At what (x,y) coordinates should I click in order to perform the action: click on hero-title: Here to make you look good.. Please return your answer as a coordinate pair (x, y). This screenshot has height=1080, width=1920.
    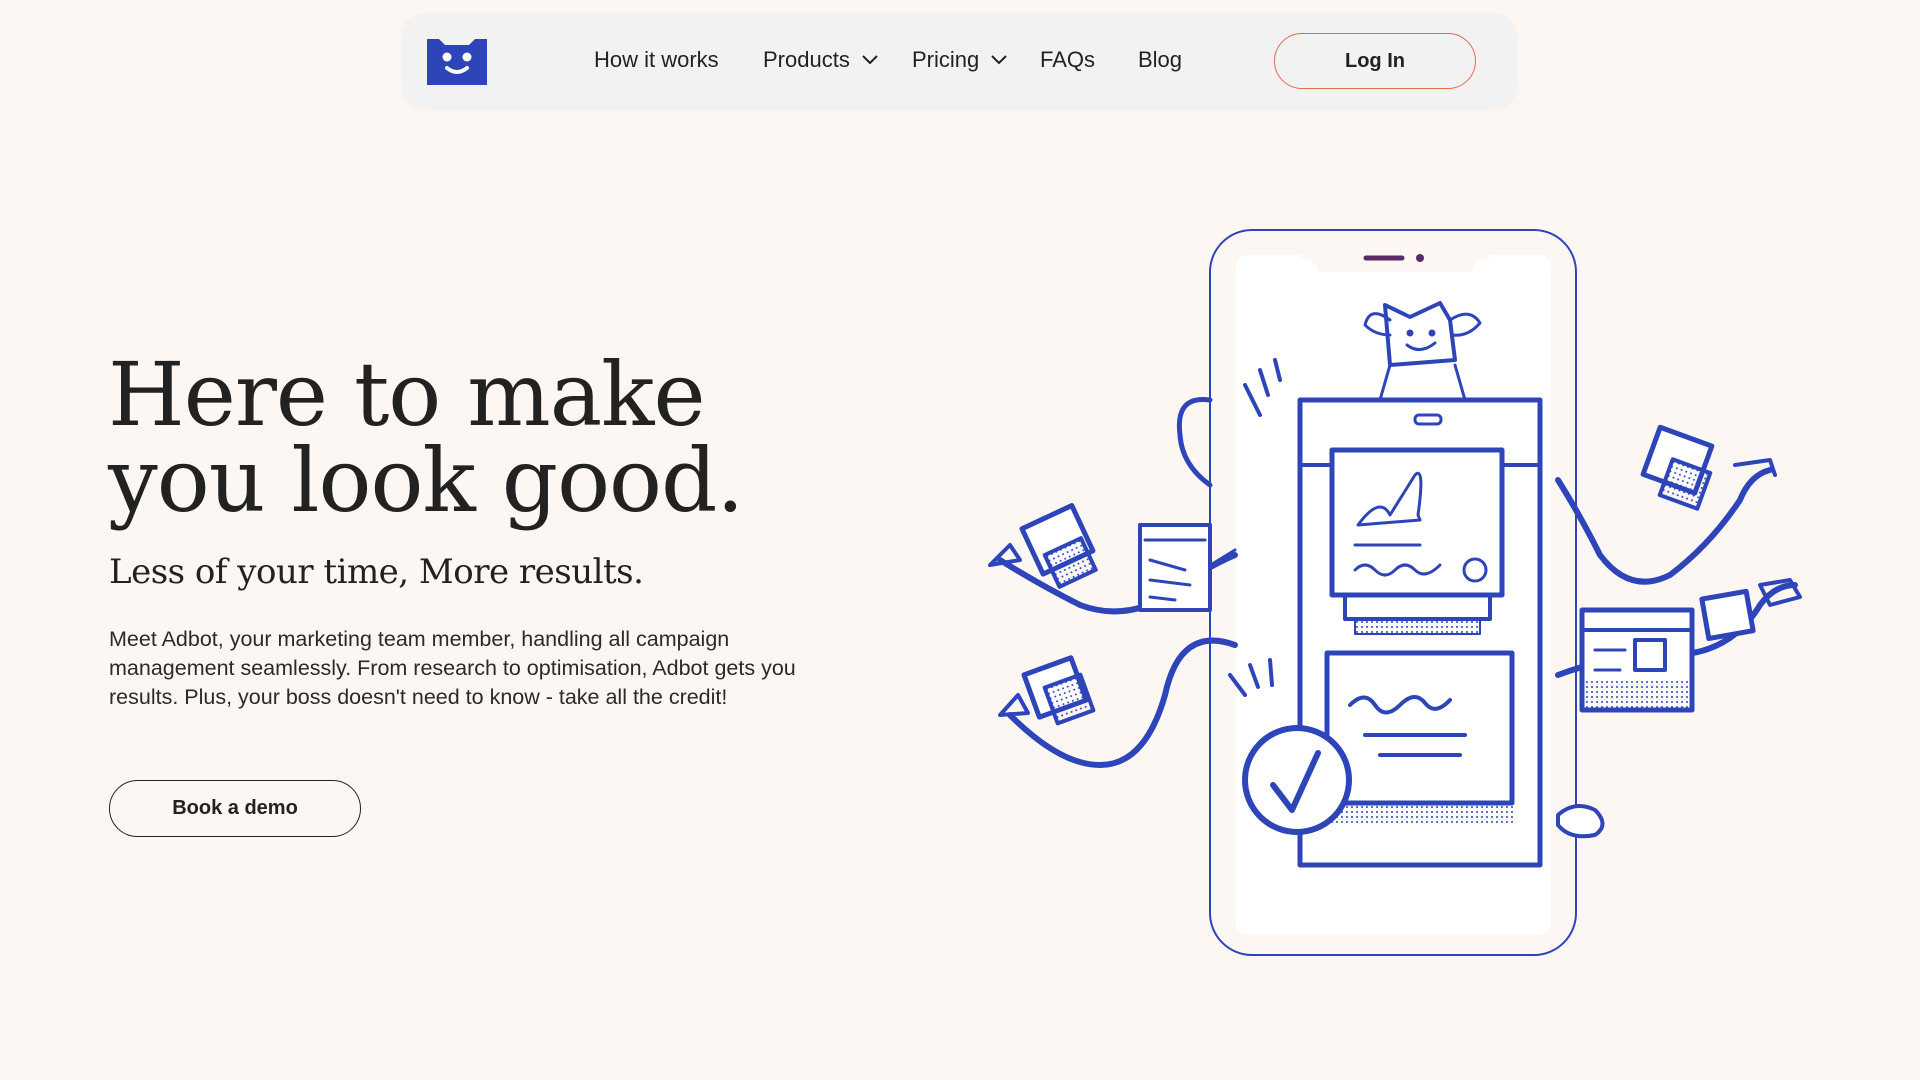
    Looking at the image, I should click on (488, 438).